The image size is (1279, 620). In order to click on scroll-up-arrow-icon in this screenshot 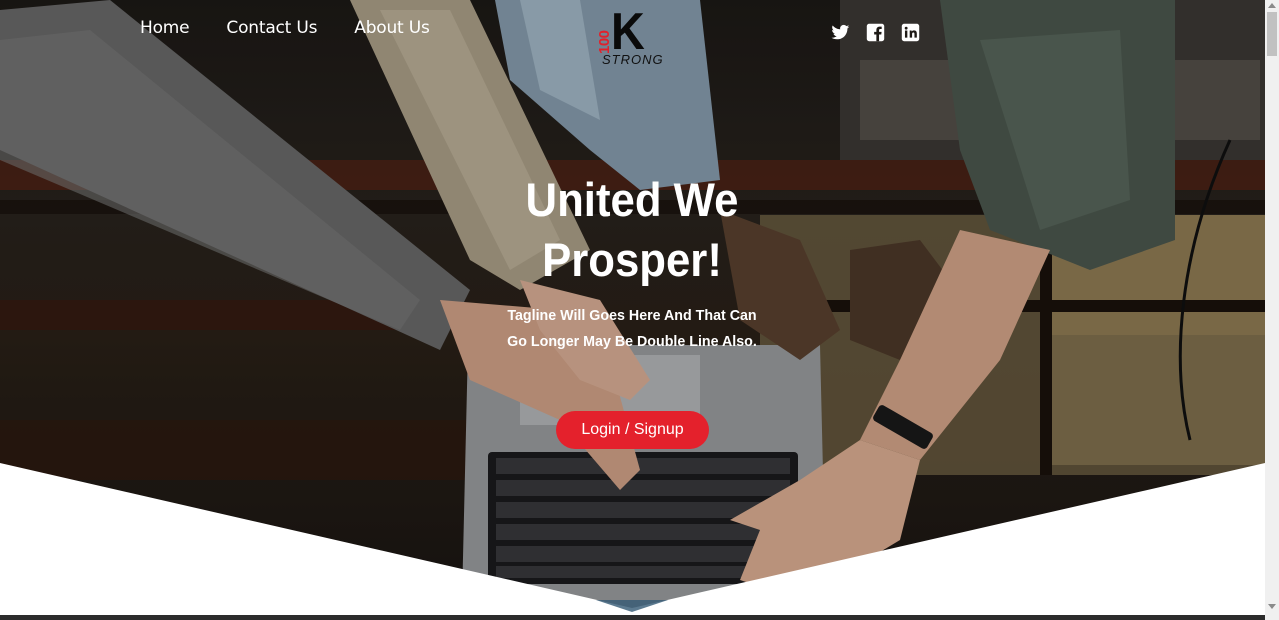, I will do `click(1272, 5)`.